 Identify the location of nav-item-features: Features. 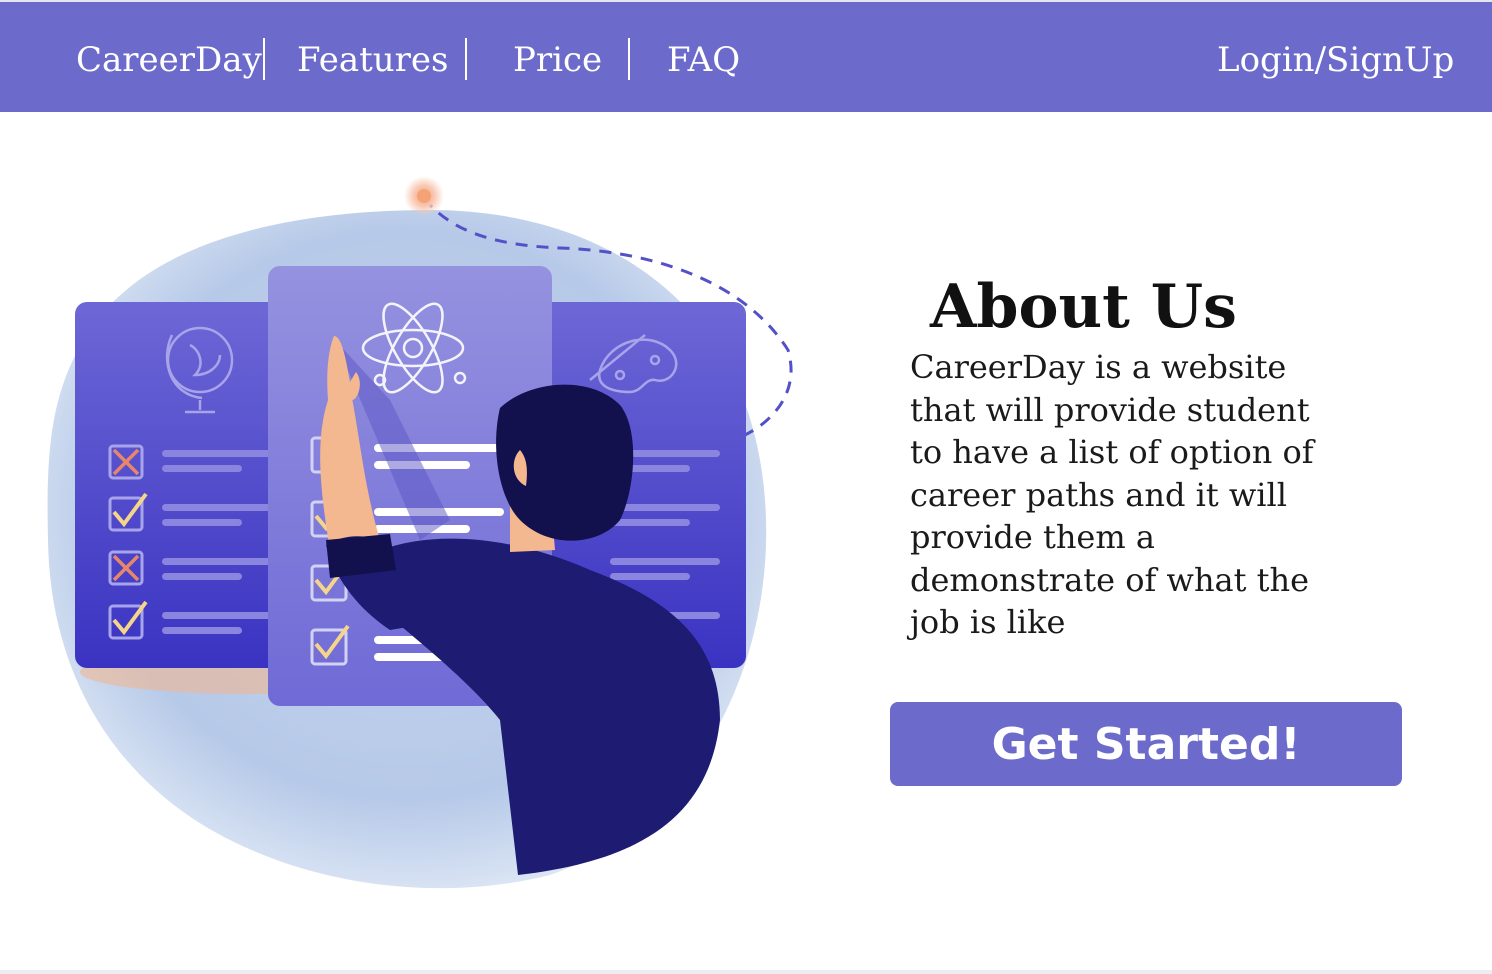
(373, 60).